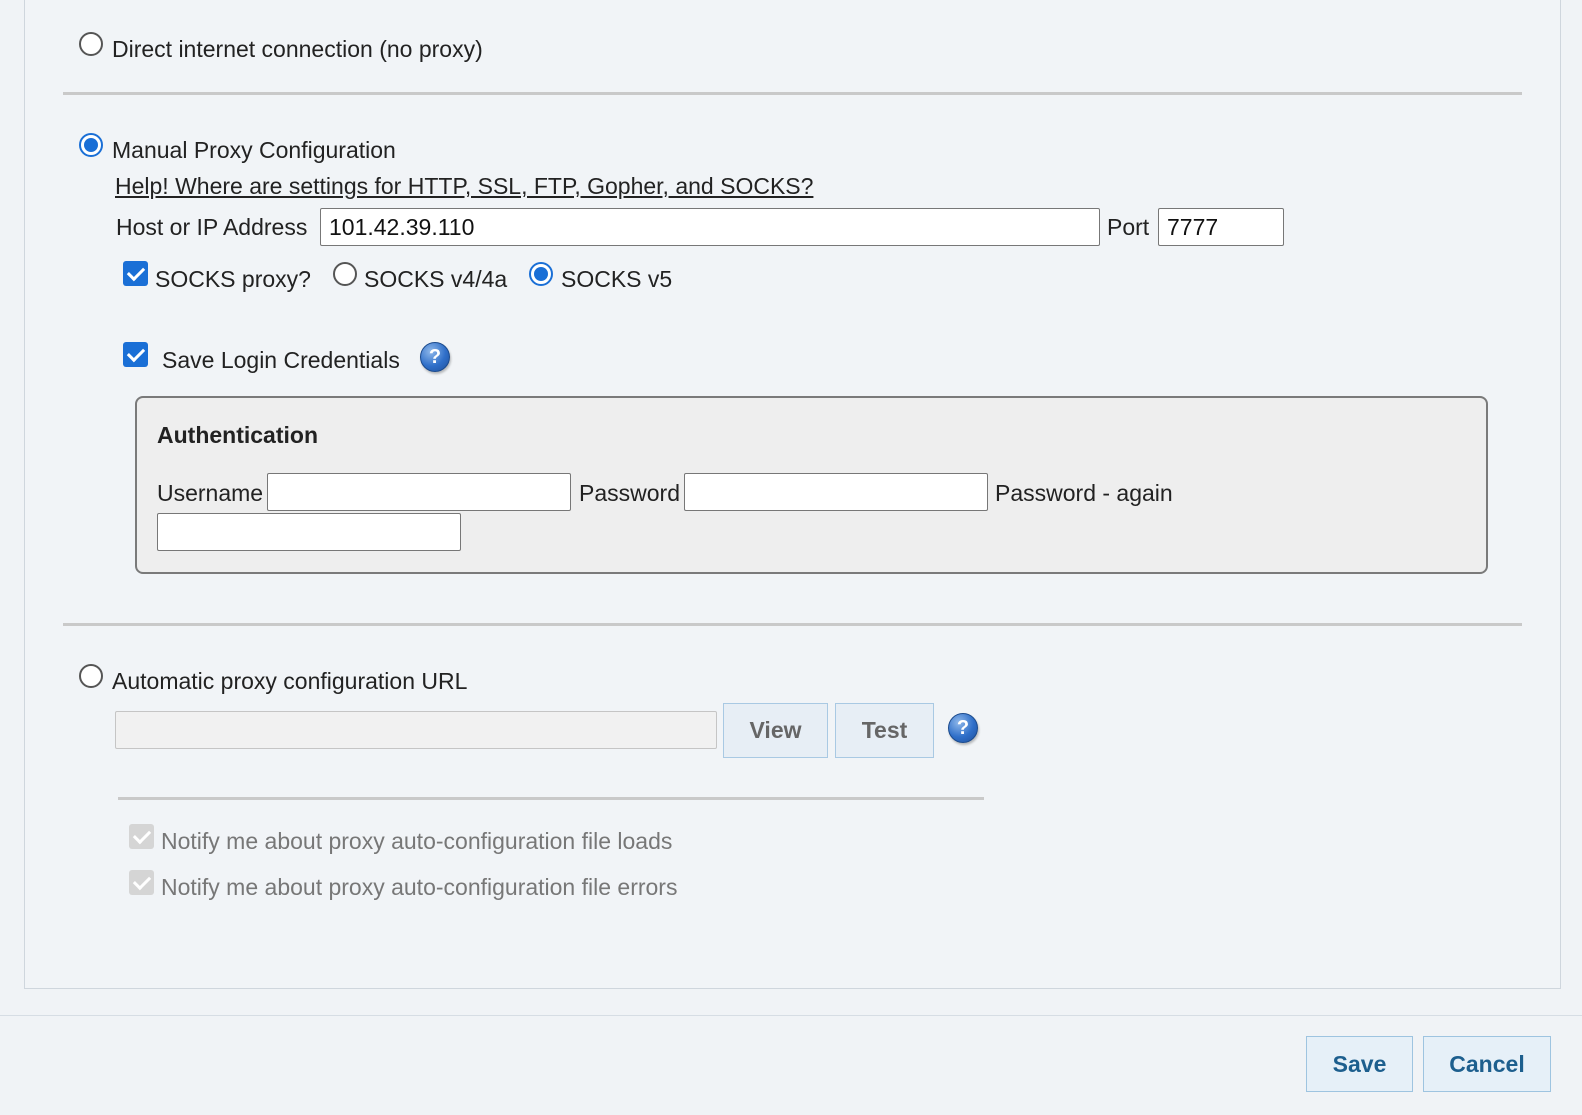 This screenshot has height=1115, width=1582. What do you see at coordinates (297, 49) in the screenshot?
I see `direct-connection-label: Direct internet connection (no proxy)` at bounding box center [297, 49].